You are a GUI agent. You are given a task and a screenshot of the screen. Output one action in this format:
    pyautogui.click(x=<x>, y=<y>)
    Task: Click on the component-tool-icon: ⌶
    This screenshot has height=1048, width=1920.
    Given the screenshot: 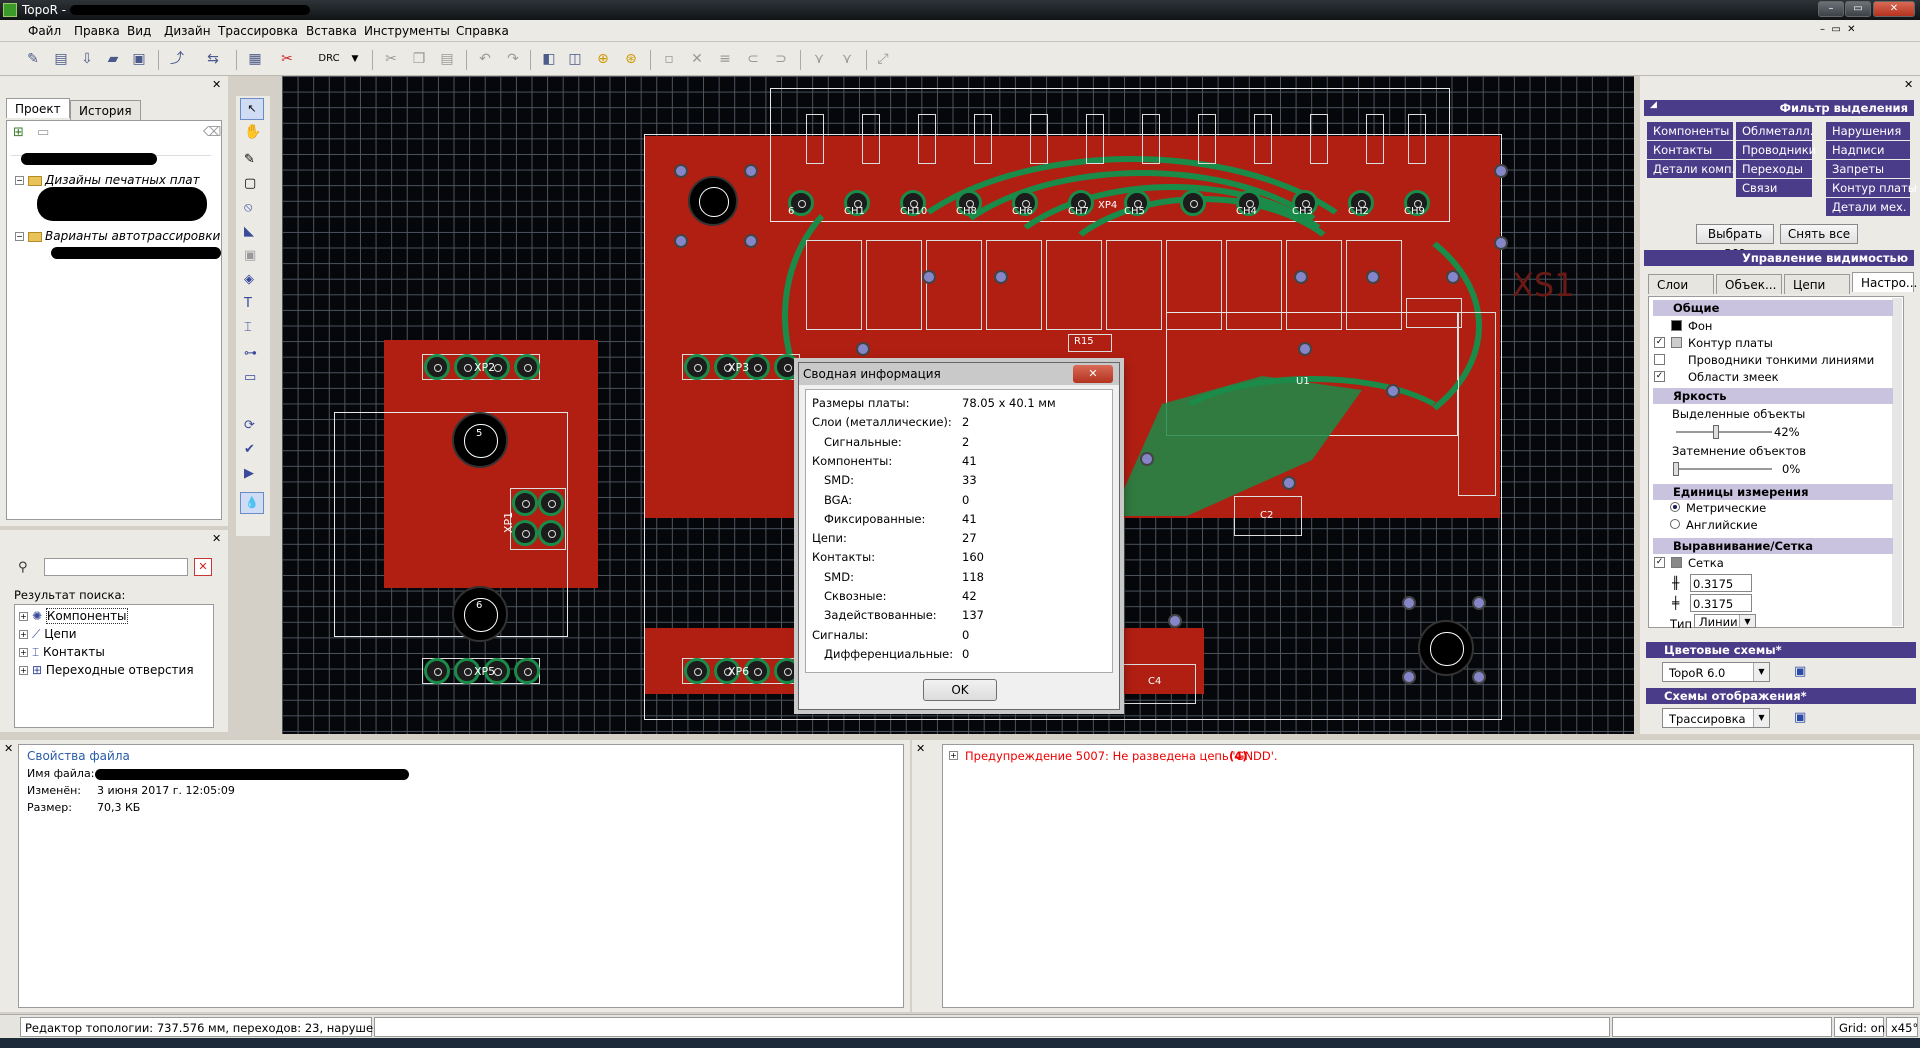 What is the action you would take?
    pyautogui.click(x=248, y=327)
    